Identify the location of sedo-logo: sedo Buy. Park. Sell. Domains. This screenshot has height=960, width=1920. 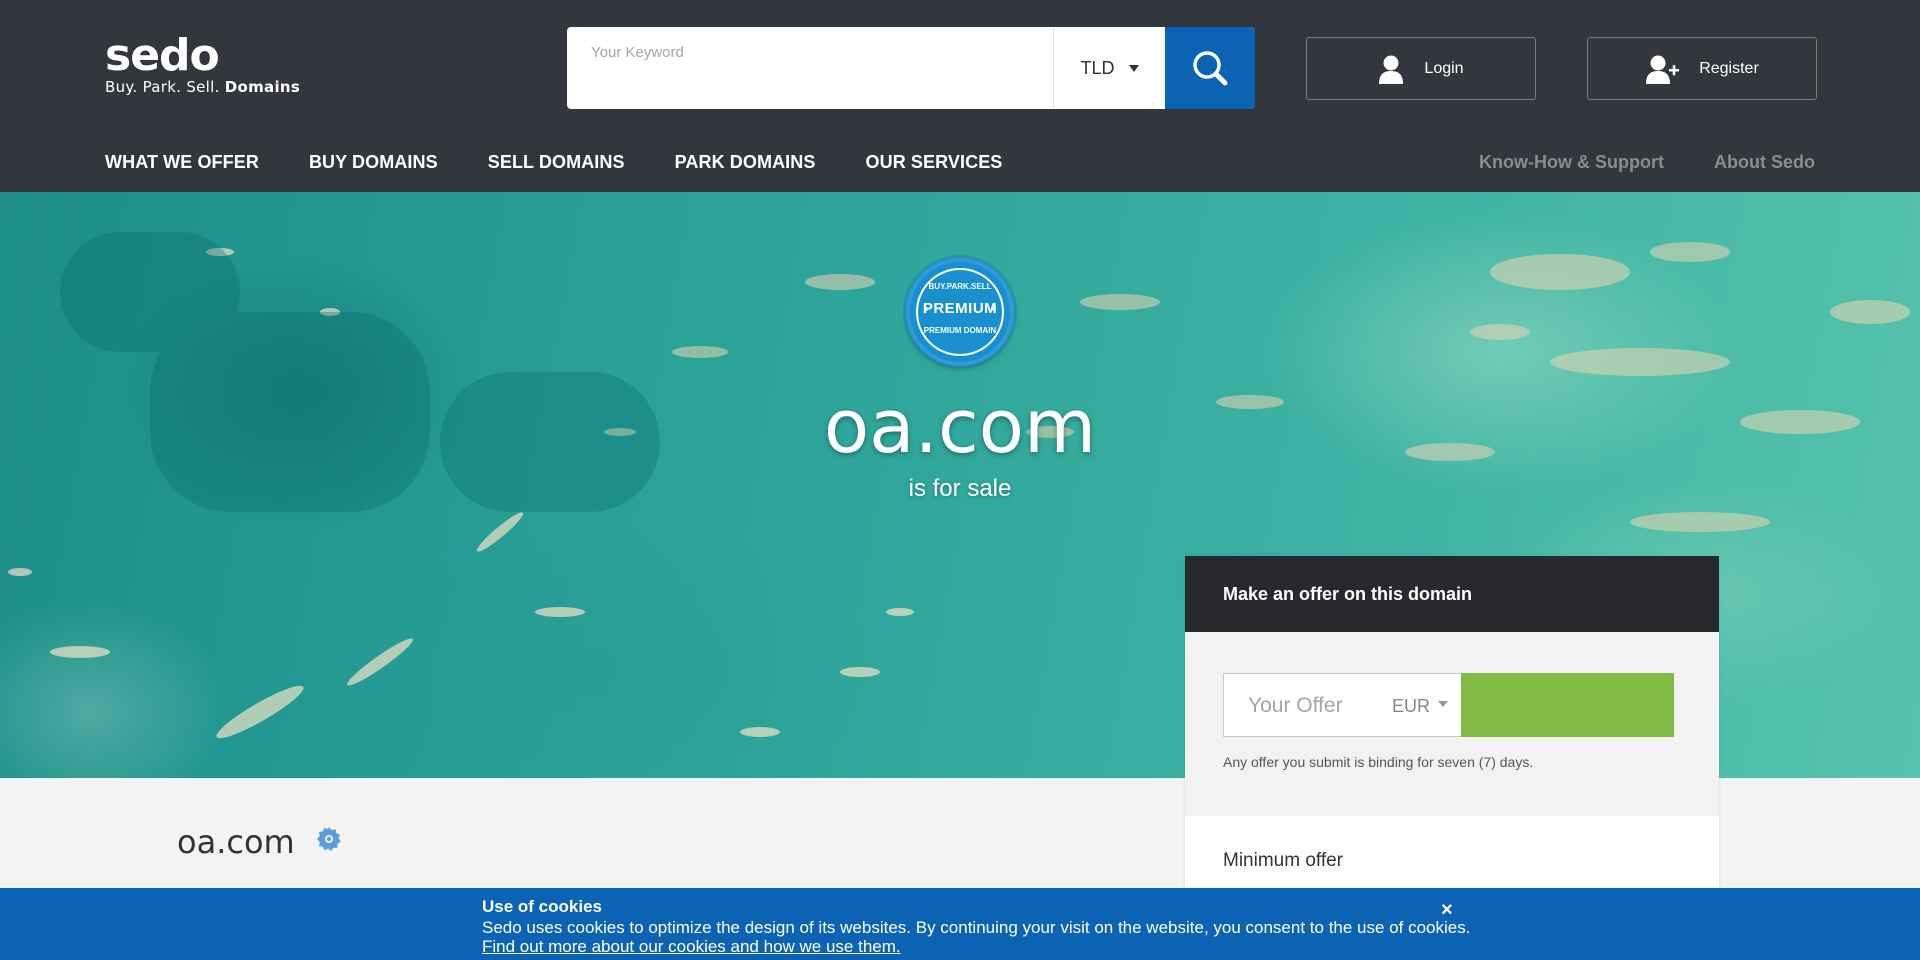
(202, 63).